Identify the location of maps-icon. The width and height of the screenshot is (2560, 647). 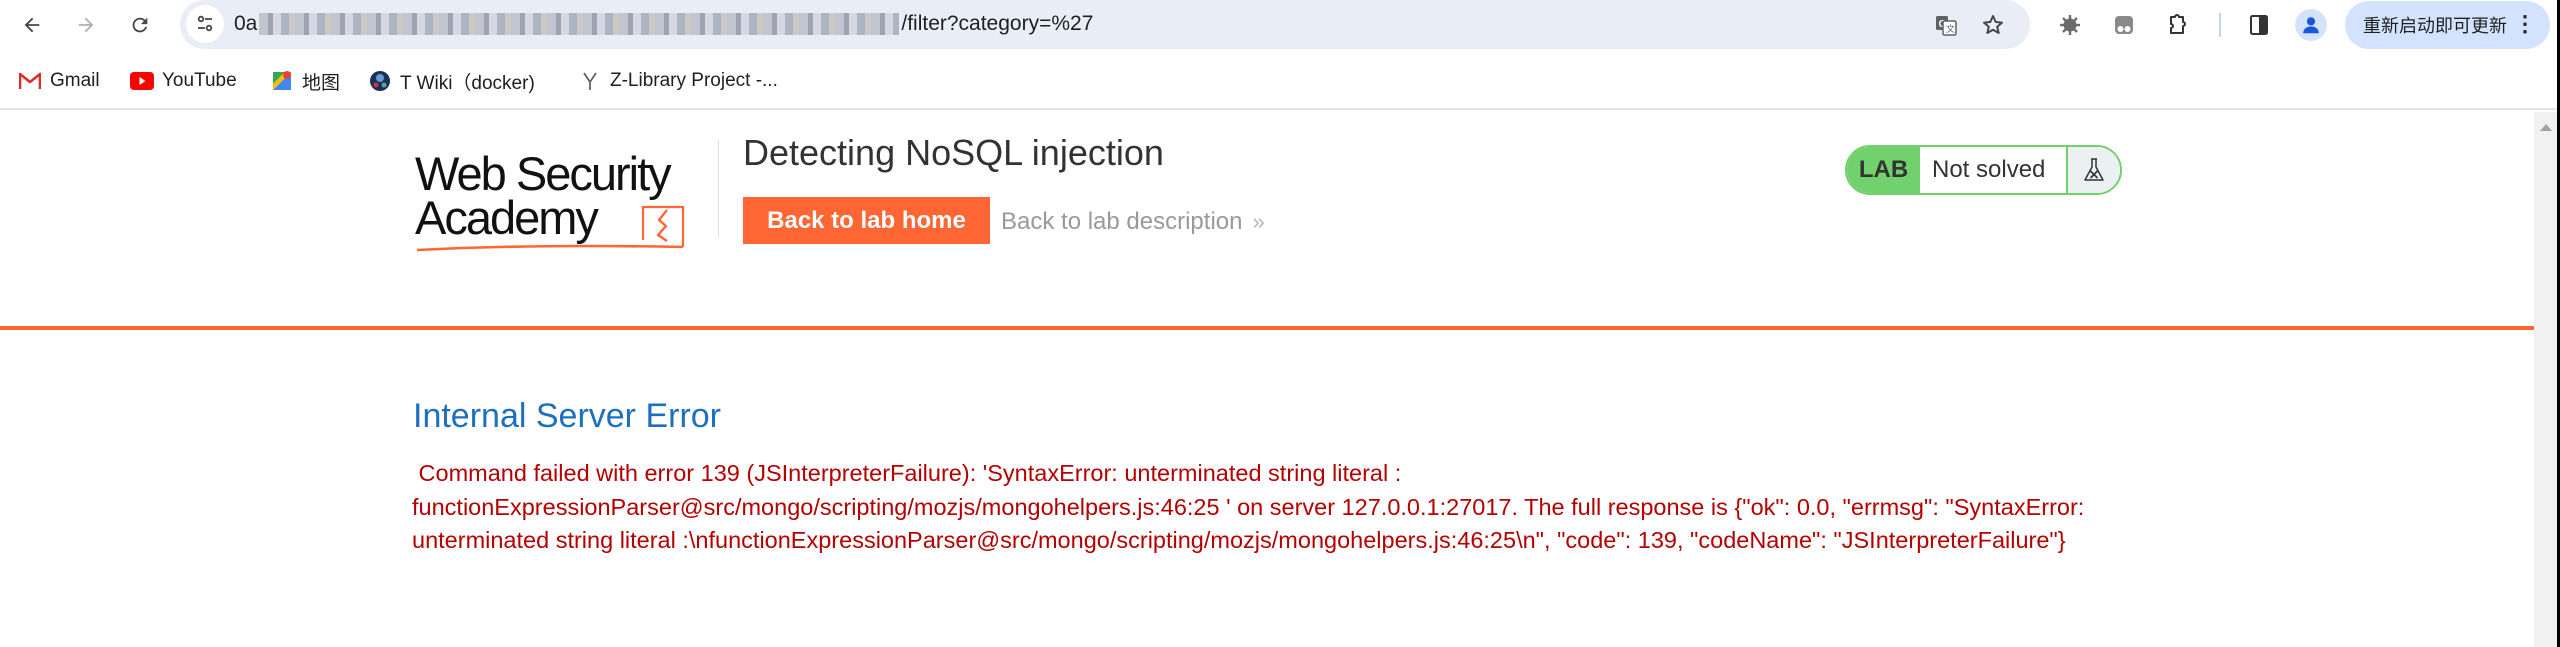
(282, 81).